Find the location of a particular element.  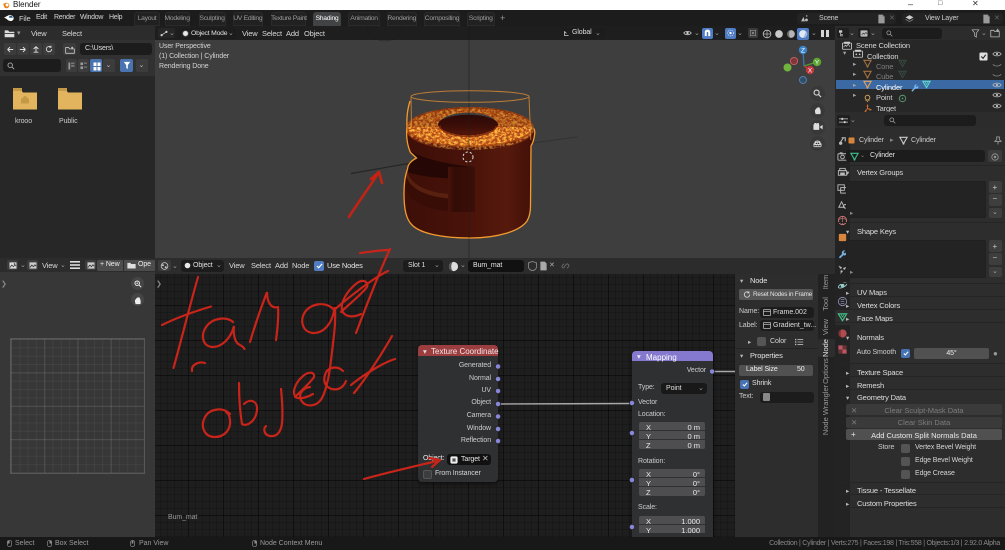

svg-text: View is located at coordinates (825, 326).